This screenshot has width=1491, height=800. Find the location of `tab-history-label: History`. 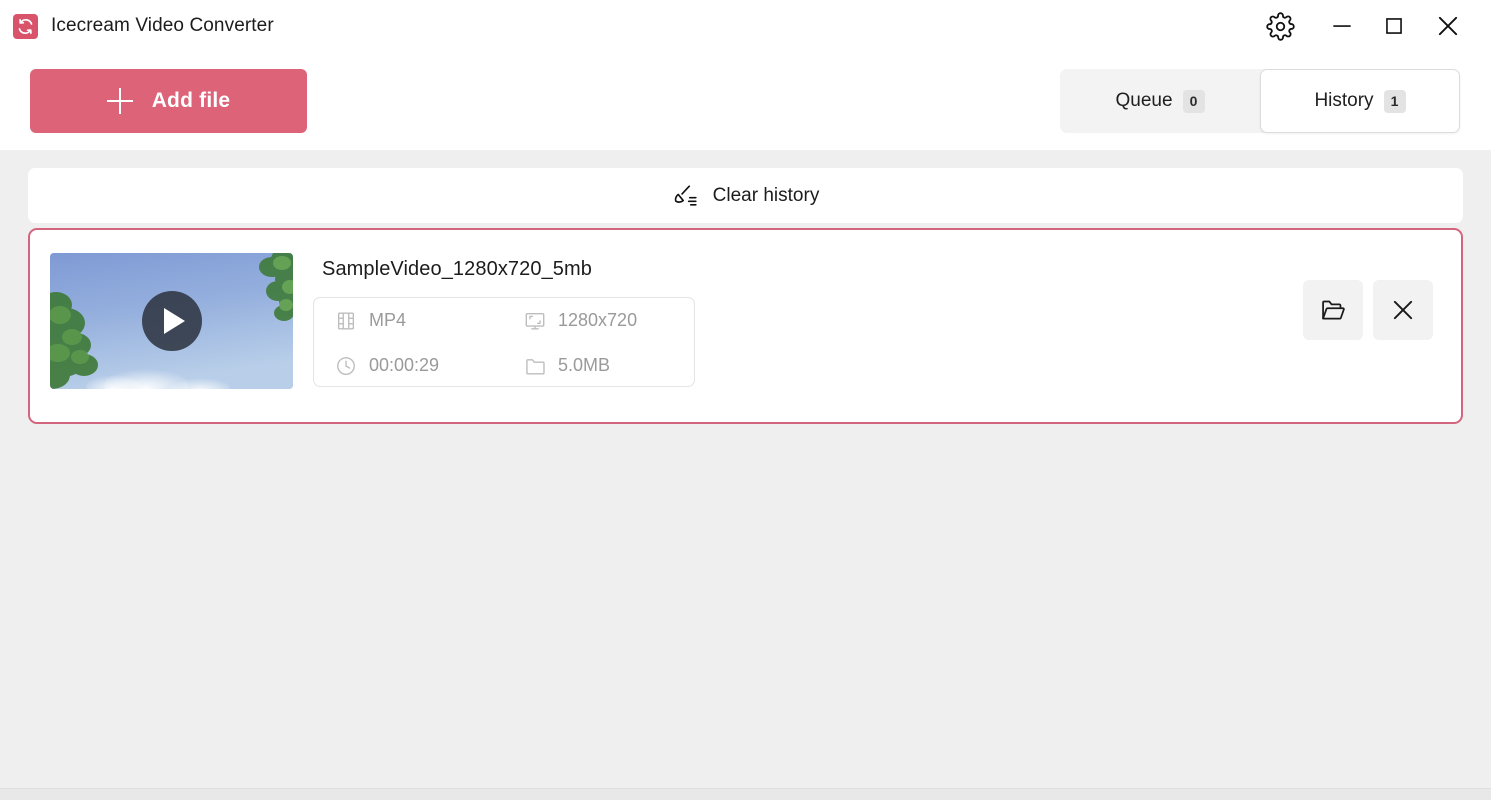

tab-history-label: History is located at coordinates (1344, 100).